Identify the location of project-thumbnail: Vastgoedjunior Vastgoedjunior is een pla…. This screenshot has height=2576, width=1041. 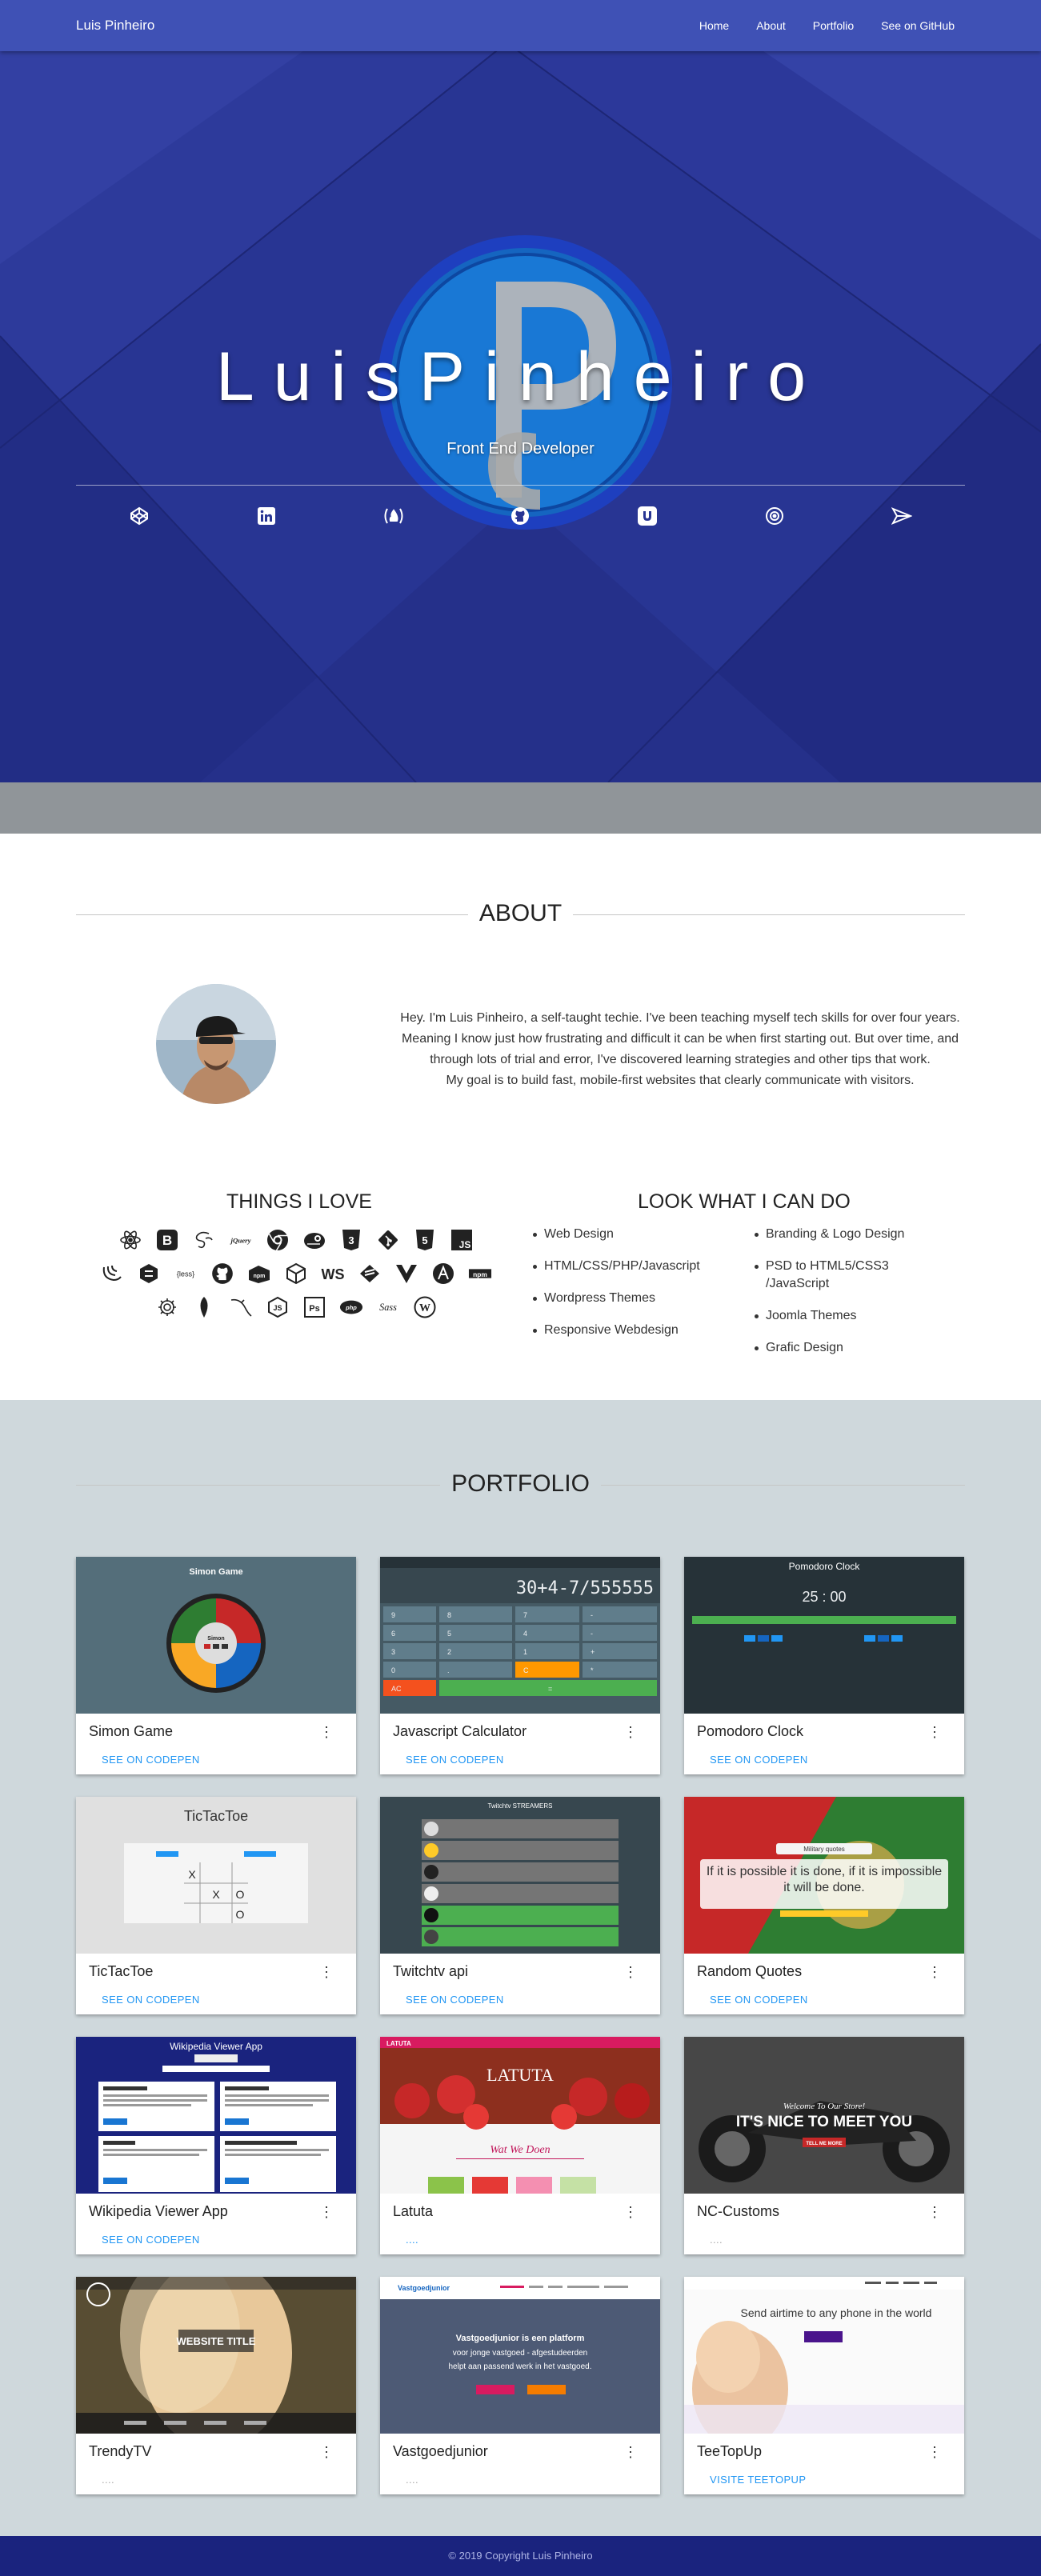
(520, 2355).